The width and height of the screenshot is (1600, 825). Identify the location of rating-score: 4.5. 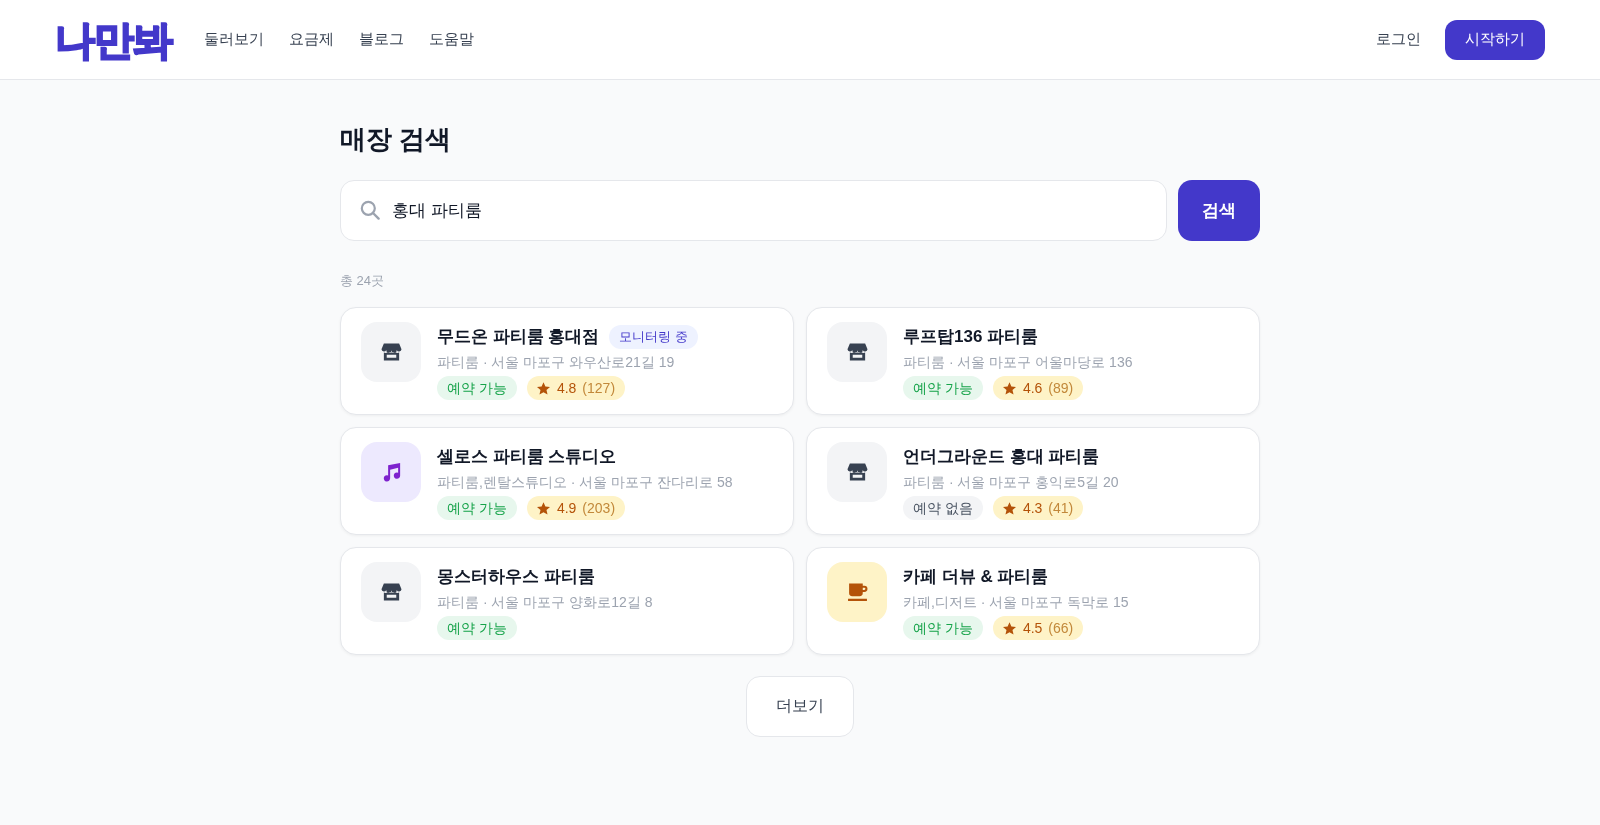
(1032, 628).